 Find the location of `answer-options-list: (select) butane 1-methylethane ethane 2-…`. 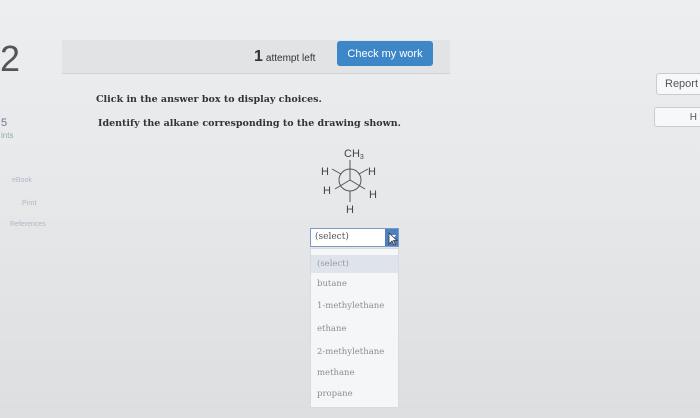

answer-options-list: (select) butane 1-methylethane ethane 2-… is located at coordinates (354, 328).